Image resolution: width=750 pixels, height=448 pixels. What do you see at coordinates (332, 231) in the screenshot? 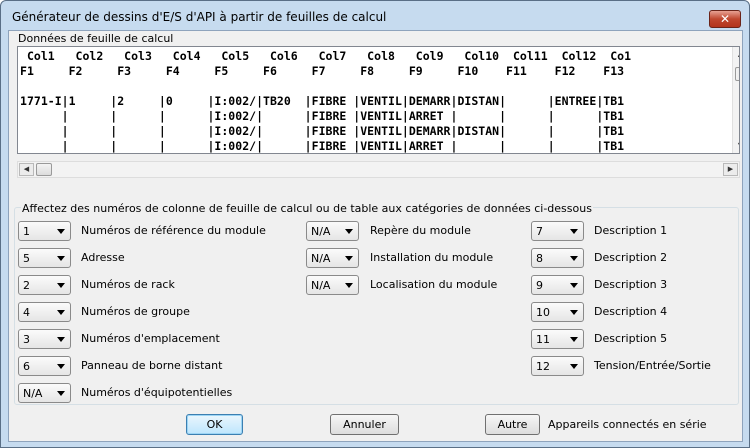
I see `module-tag-select: N/A` at bounding box center [332, 231].